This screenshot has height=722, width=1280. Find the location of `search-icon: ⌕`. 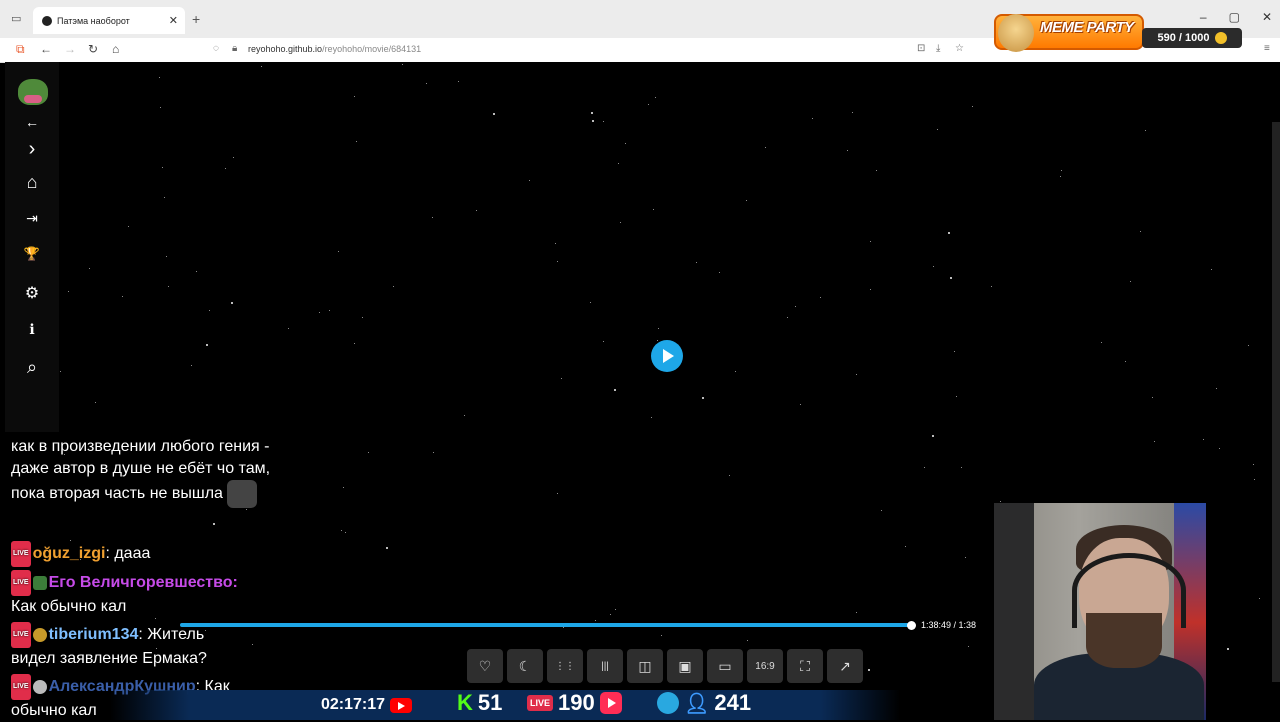

search-icon: ⌕ is located at coordinates (32, 367).